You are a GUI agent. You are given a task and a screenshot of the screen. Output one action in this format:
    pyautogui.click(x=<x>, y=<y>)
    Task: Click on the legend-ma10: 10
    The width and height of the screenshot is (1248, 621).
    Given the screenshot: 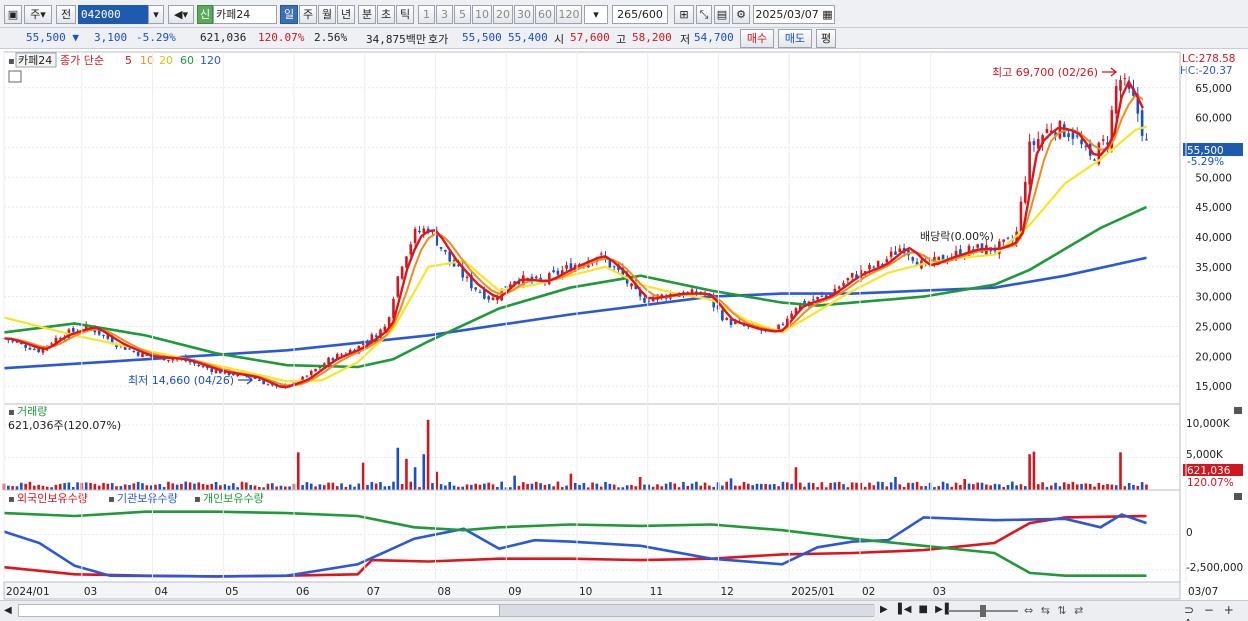 What is the action you would take?
    pyautogui.click(x=147, y=60)
    